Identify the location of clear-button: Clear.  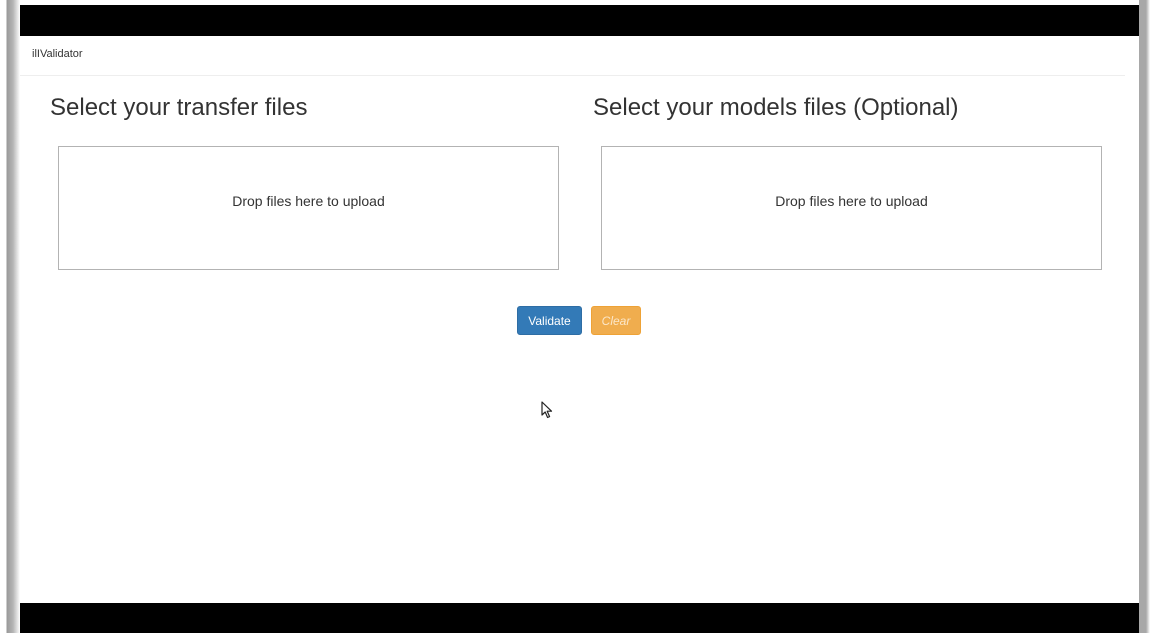
(616, 320).